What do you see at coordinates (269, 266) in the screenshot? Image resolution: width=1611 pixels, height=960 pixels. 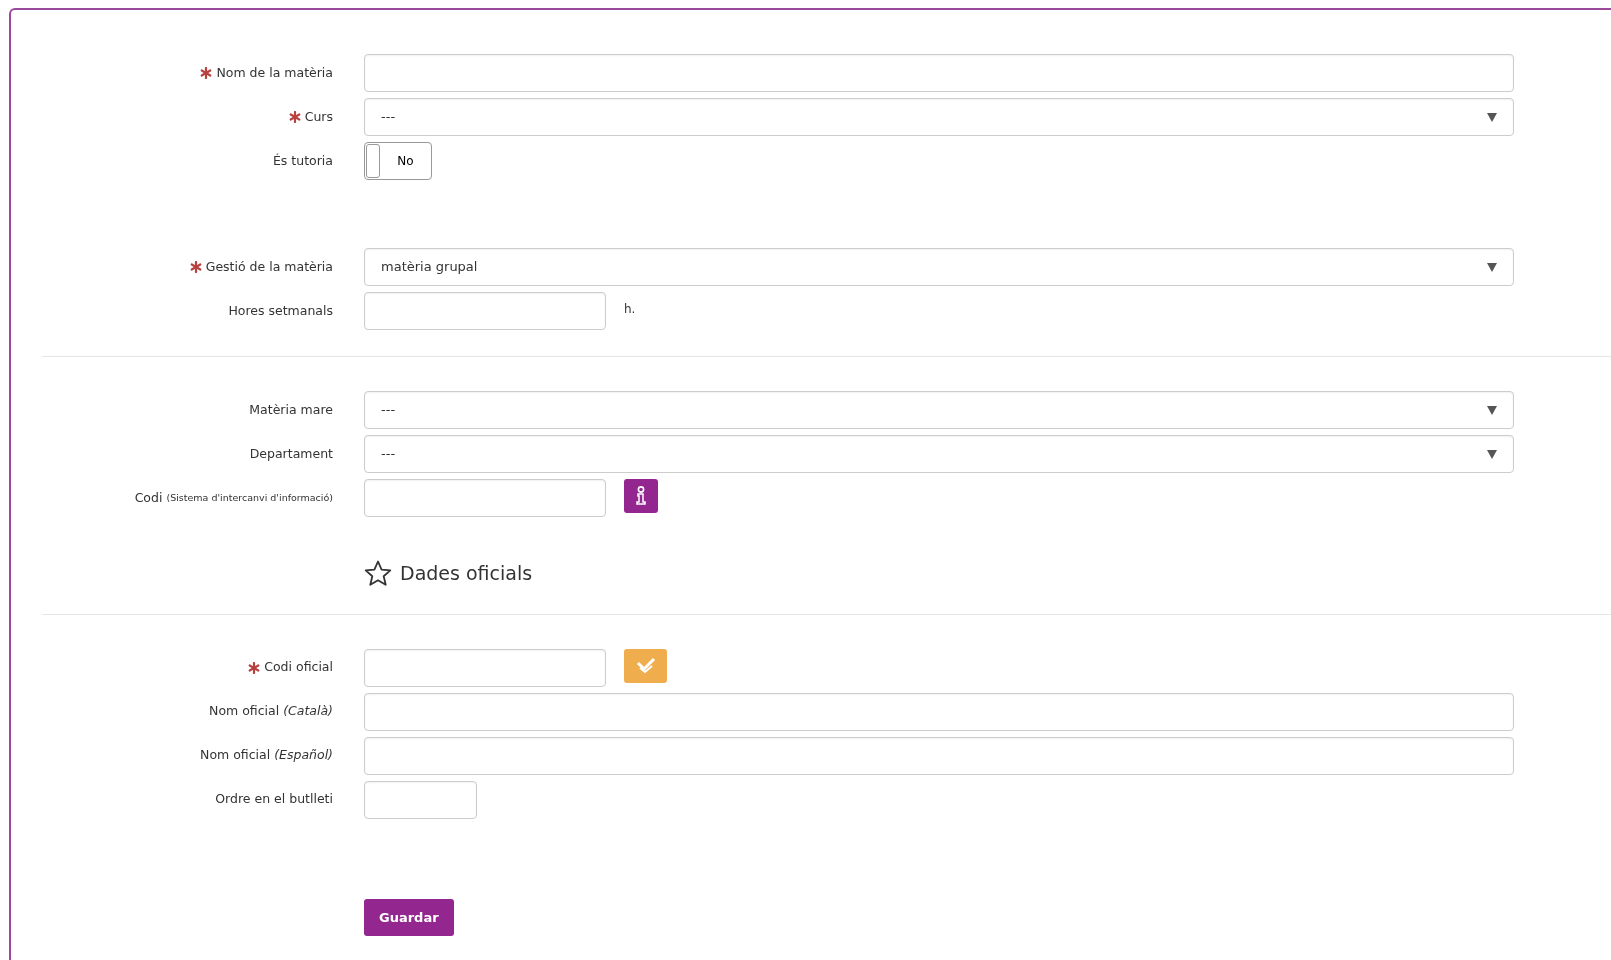 I see `field-label: Gestió de la matèria` at bounding box center [269, 266].